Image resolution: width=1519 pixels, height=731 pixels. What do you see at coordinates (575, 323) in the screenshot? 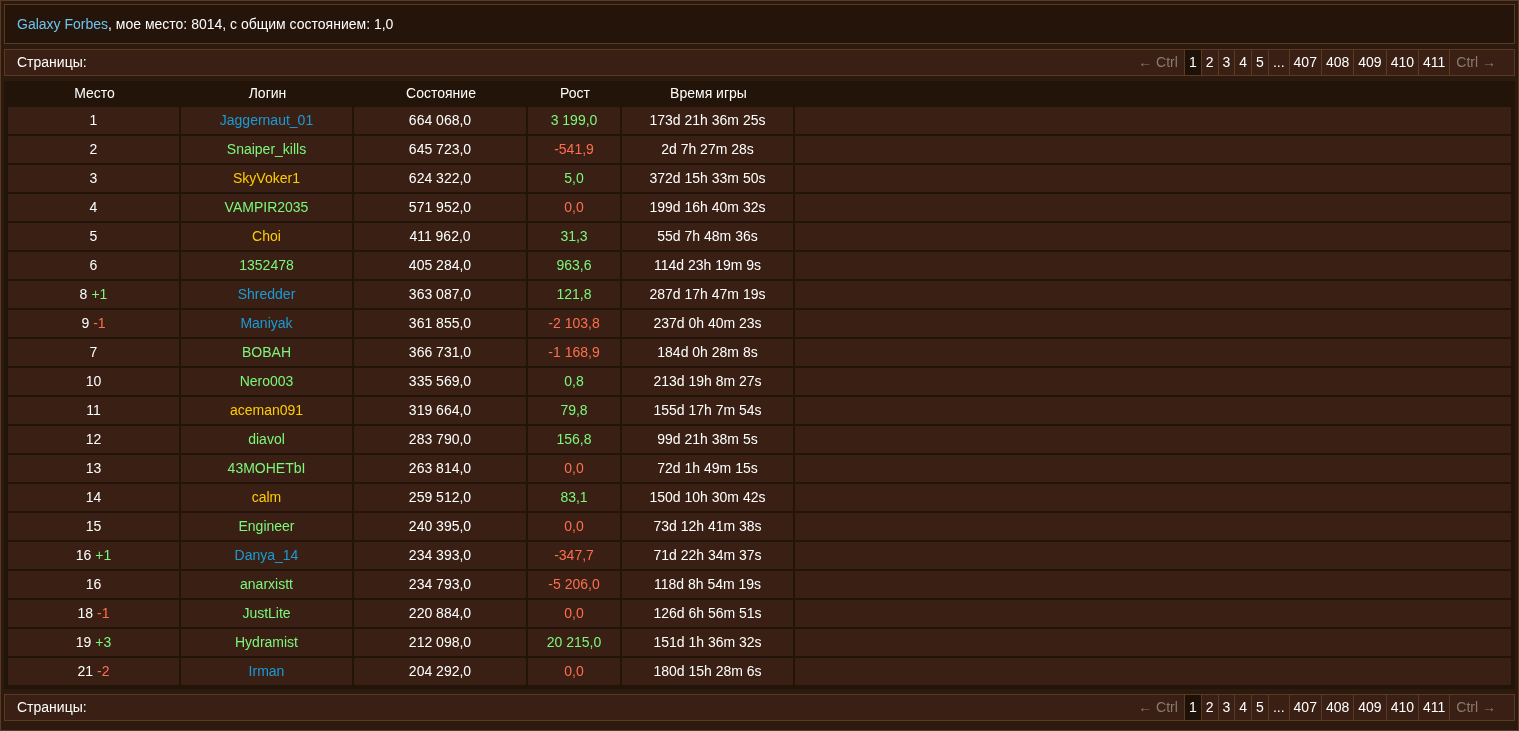
I see `growth-cell: -2 103,8` at bounding box center [575, 323].